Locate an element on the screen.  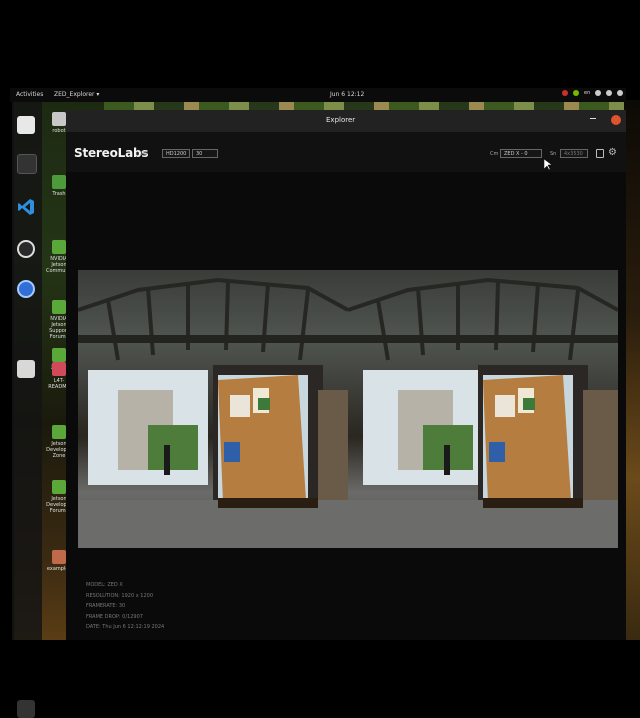
info-line: RESOLUTION: 1920 x 1200 is located at coordinates (120, 595).